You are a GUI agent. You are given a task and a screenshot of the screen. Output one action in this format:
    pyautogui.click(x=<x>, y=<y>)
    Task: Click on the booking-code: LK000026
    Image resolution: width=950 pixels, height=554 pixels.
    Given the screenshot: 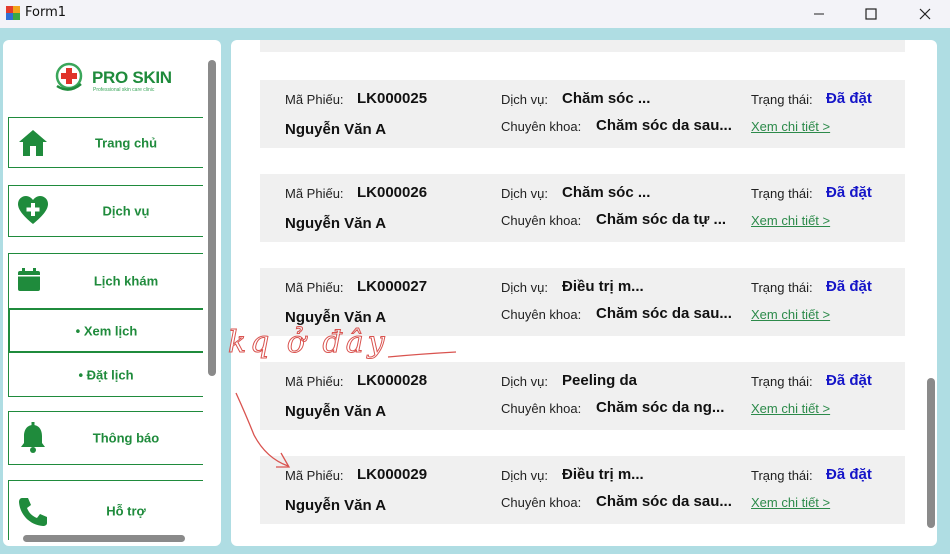 What is the action you would take?
    pyautogui.click(x=392, y=192)
    